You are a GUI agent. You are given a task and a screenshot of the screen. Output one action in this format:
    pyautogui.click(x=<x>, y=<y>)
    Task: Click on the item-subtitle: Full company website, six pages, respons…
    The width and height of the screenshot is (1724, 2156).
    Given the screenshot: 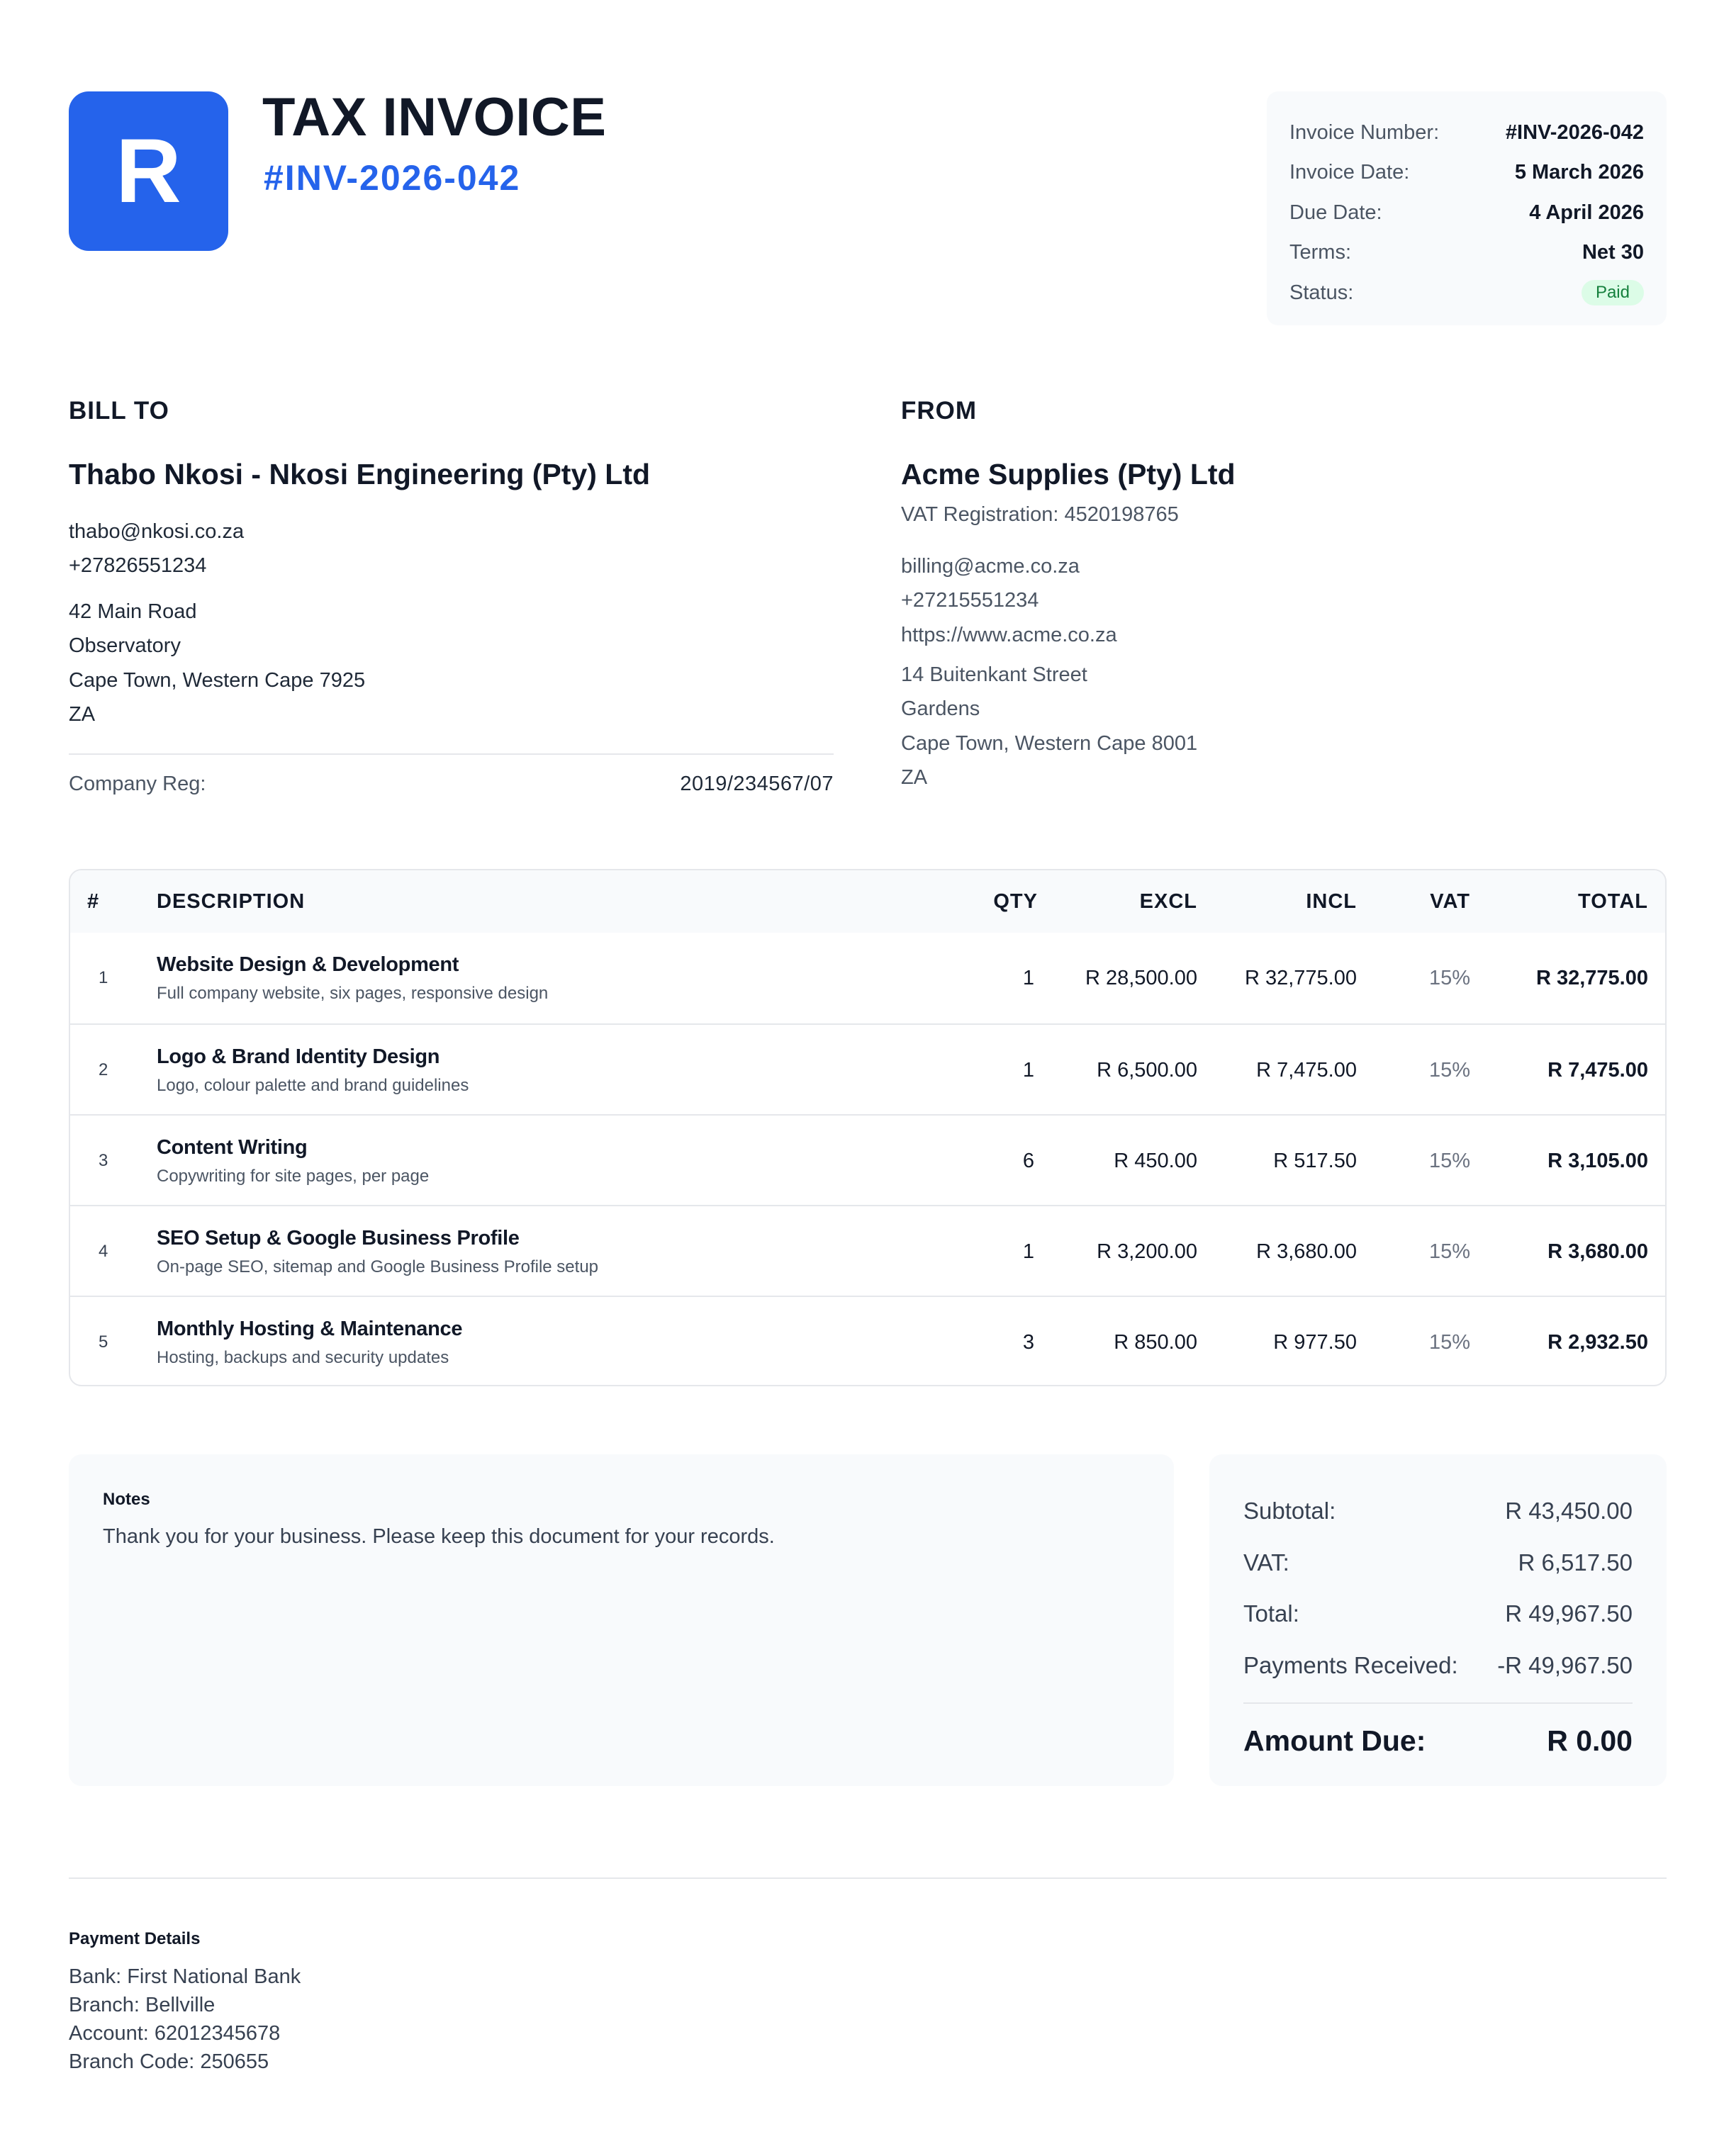 What is the action you would take?
    pyautogui.click(x=353, y=993)
    